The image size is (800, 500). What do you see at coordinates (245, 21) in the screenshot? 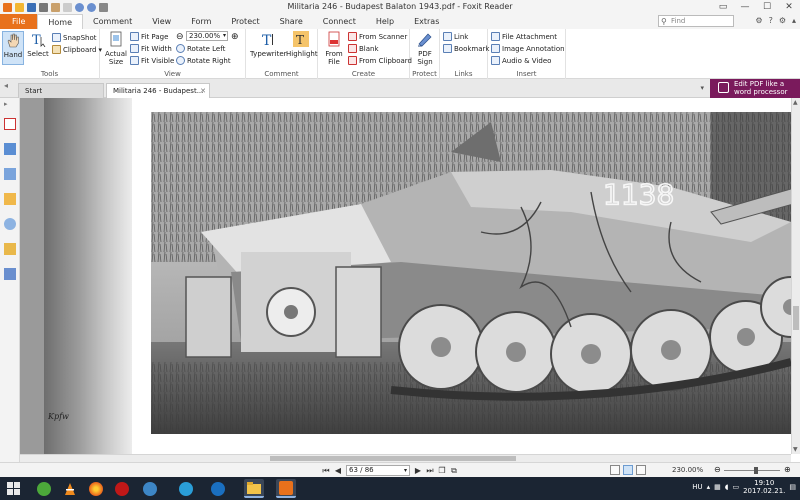
I see `tab-protect: Protect` at bounding box center [245, 21].